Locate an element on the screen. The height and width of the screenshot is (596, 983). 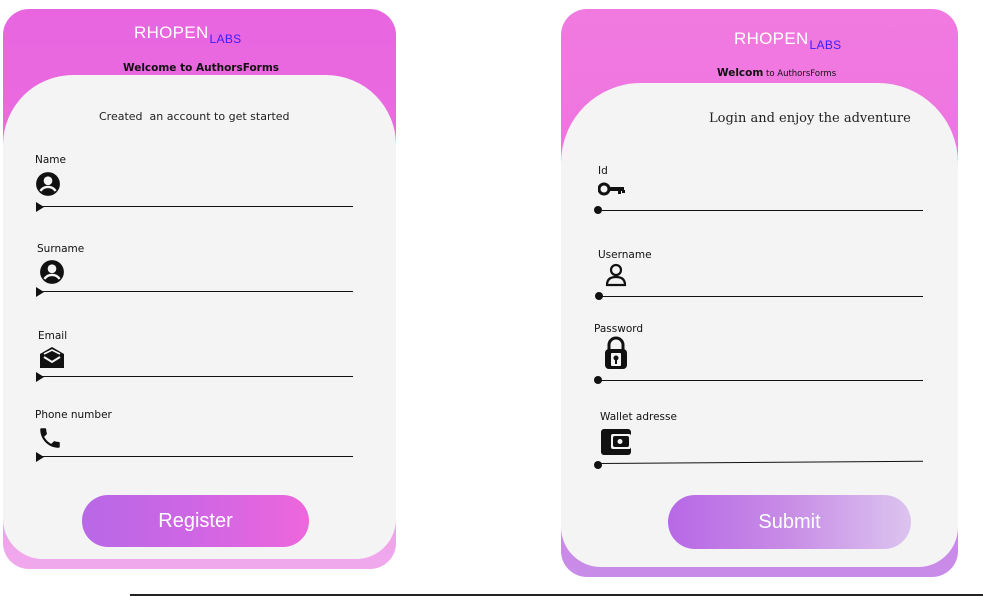
password-label: Password is located at coordinates (619, 329).